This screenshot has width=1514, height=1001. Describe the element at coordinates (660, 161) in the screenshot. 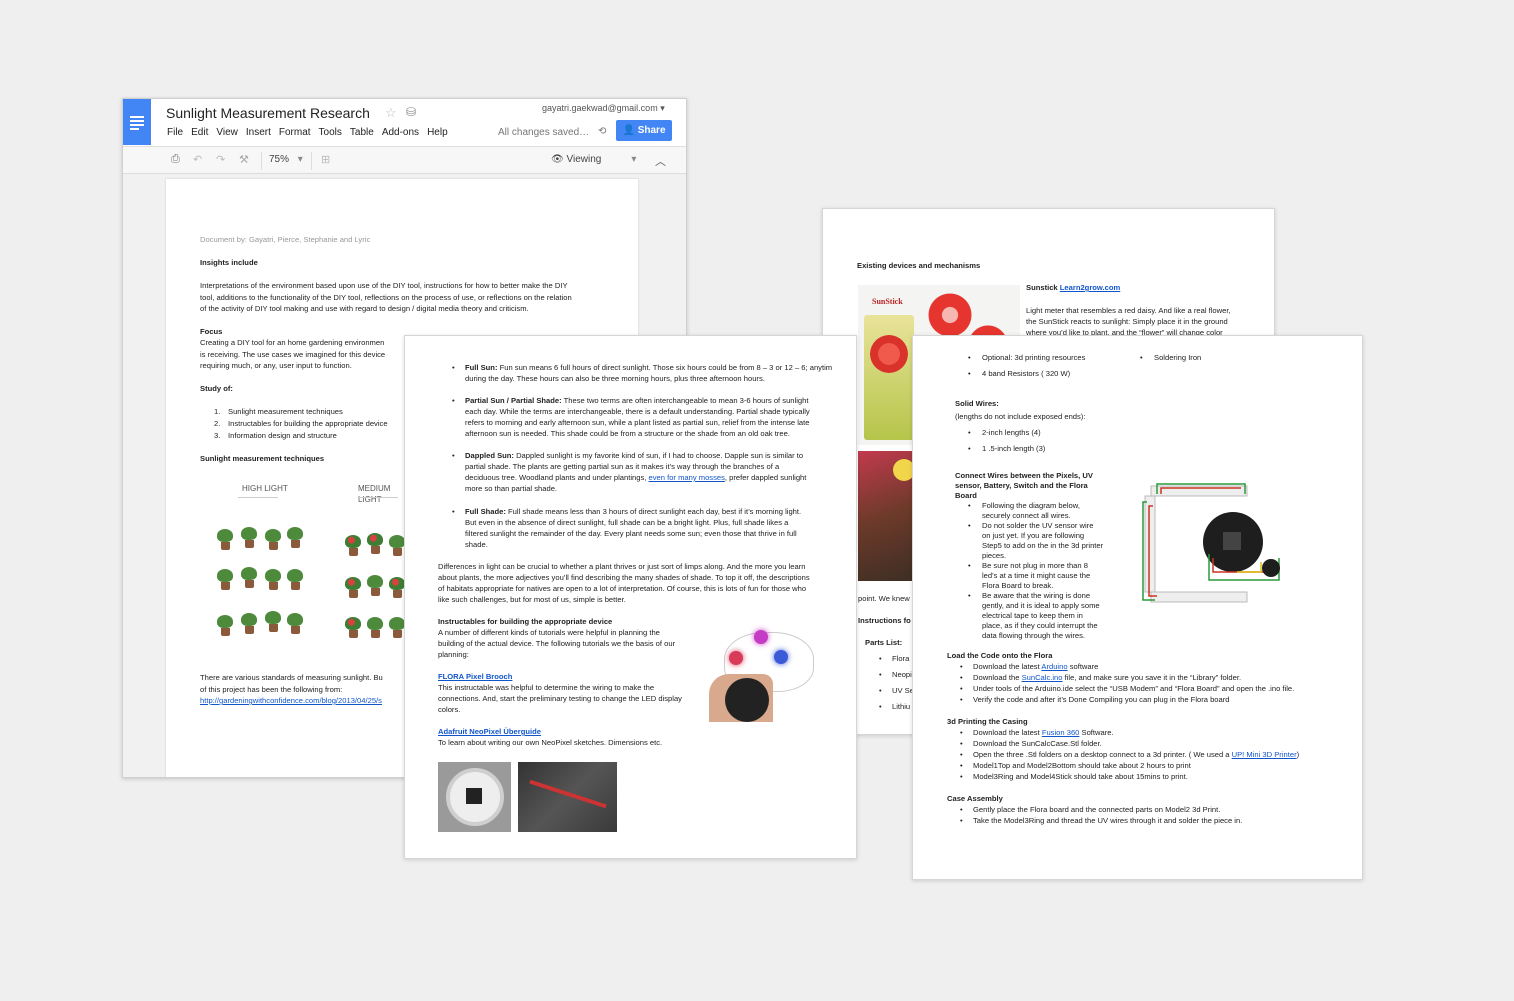

I see `collapse-menu-icon: ︿` at that location.